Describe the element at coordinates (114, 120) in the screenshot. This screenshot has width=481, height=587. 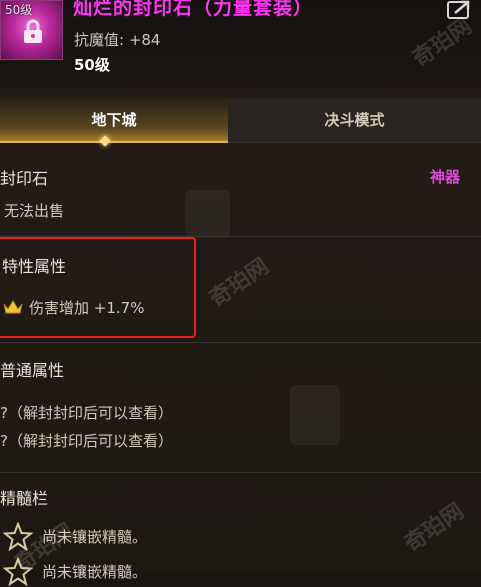
I see `tab-dungeon-label: 地下城` at that location.